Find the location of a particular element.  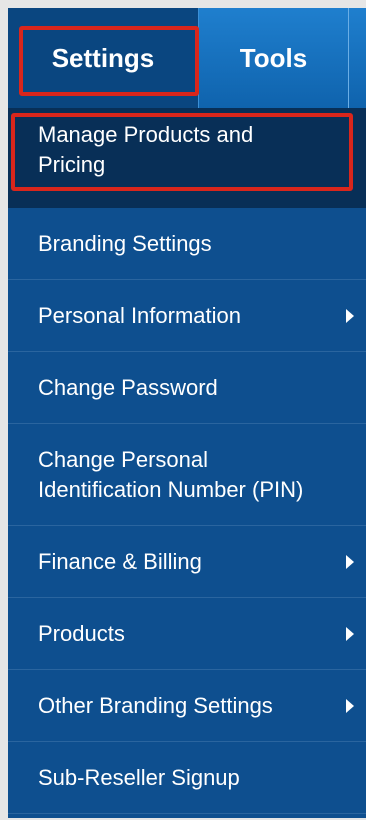

menu-item-manage-products-pricing: Manage Products and Pricing is located at coordinates (187, 158).